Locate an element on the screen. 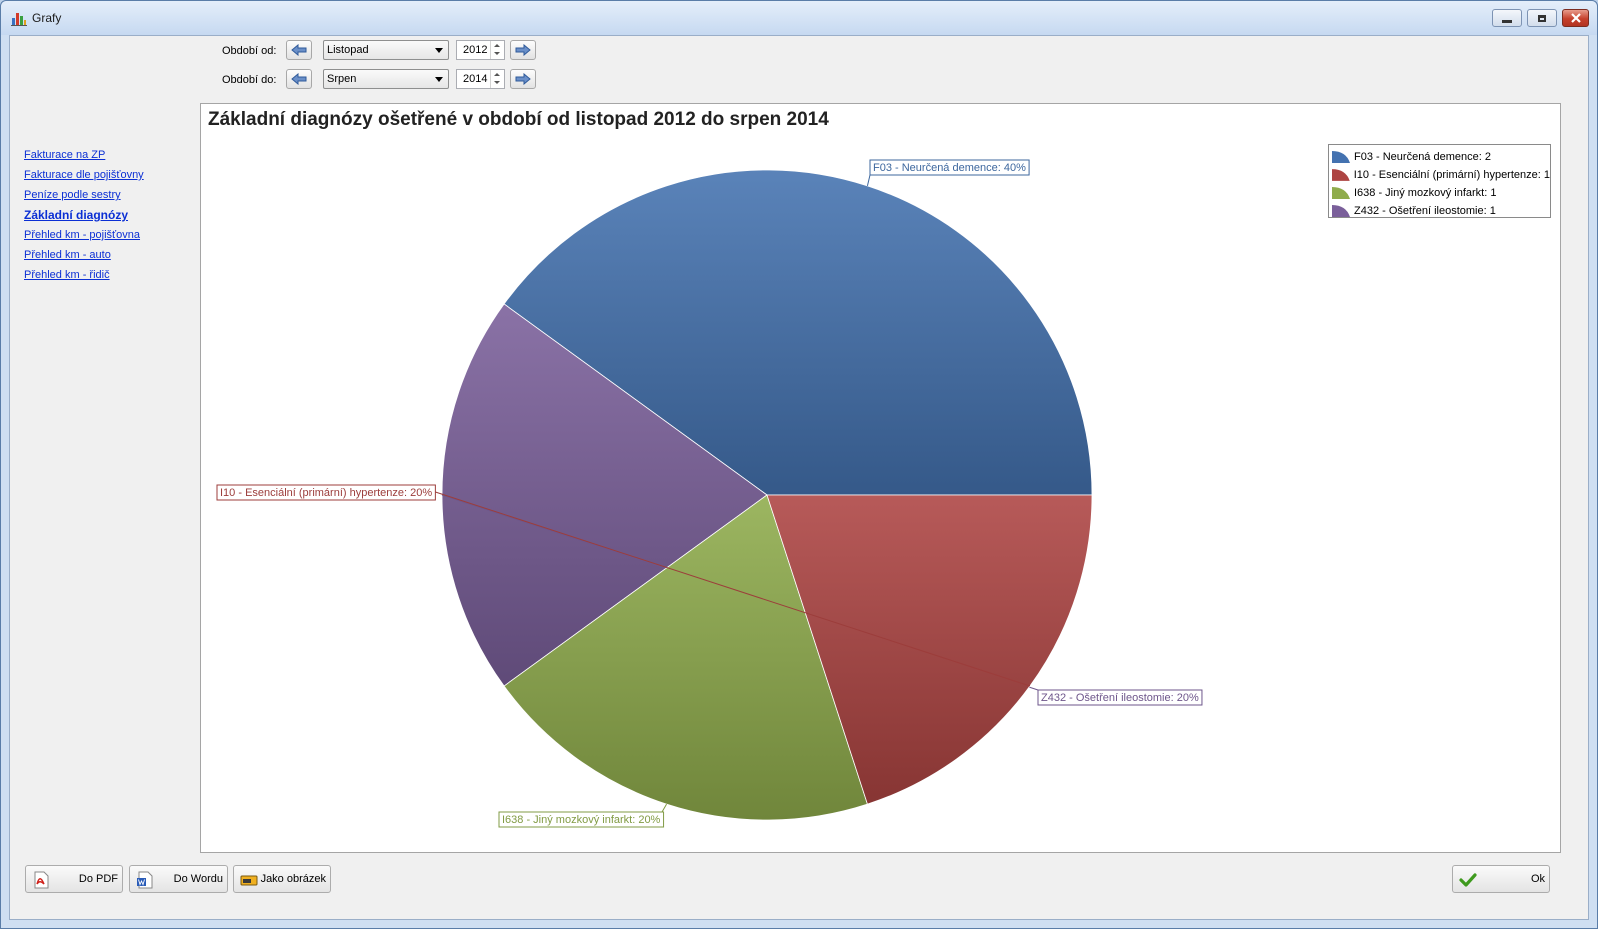  period-to-next-button is located at coordinates (523, 79).